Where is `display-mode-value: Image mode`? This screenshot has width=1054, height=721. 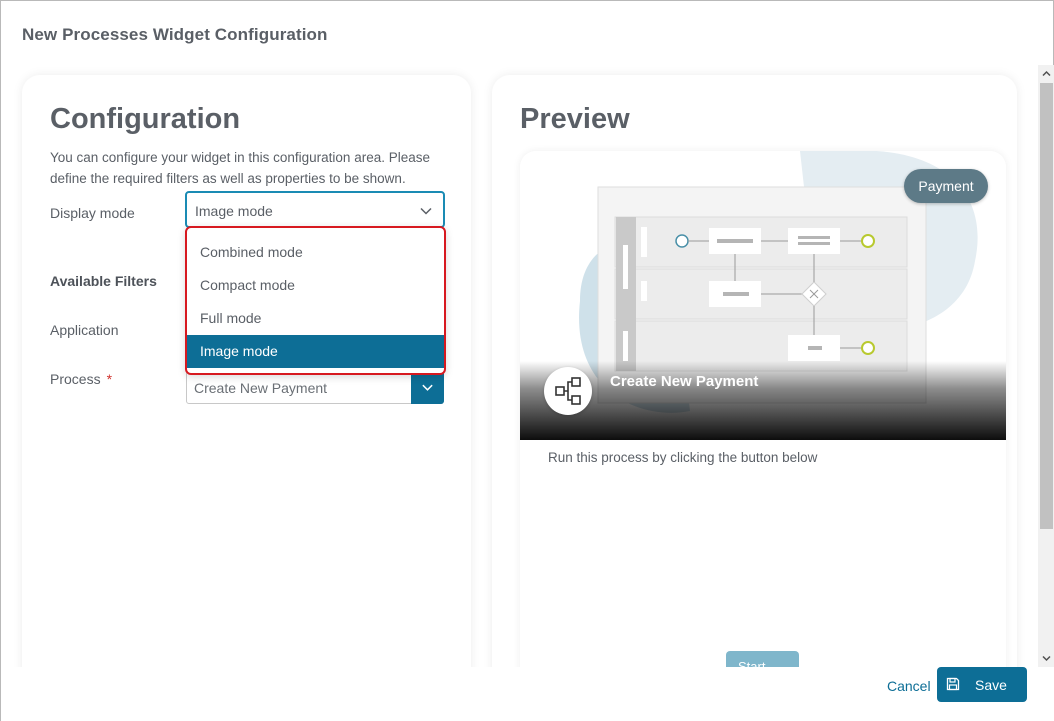 display-mode-value: Image mode is located at coordinates (234, 211).